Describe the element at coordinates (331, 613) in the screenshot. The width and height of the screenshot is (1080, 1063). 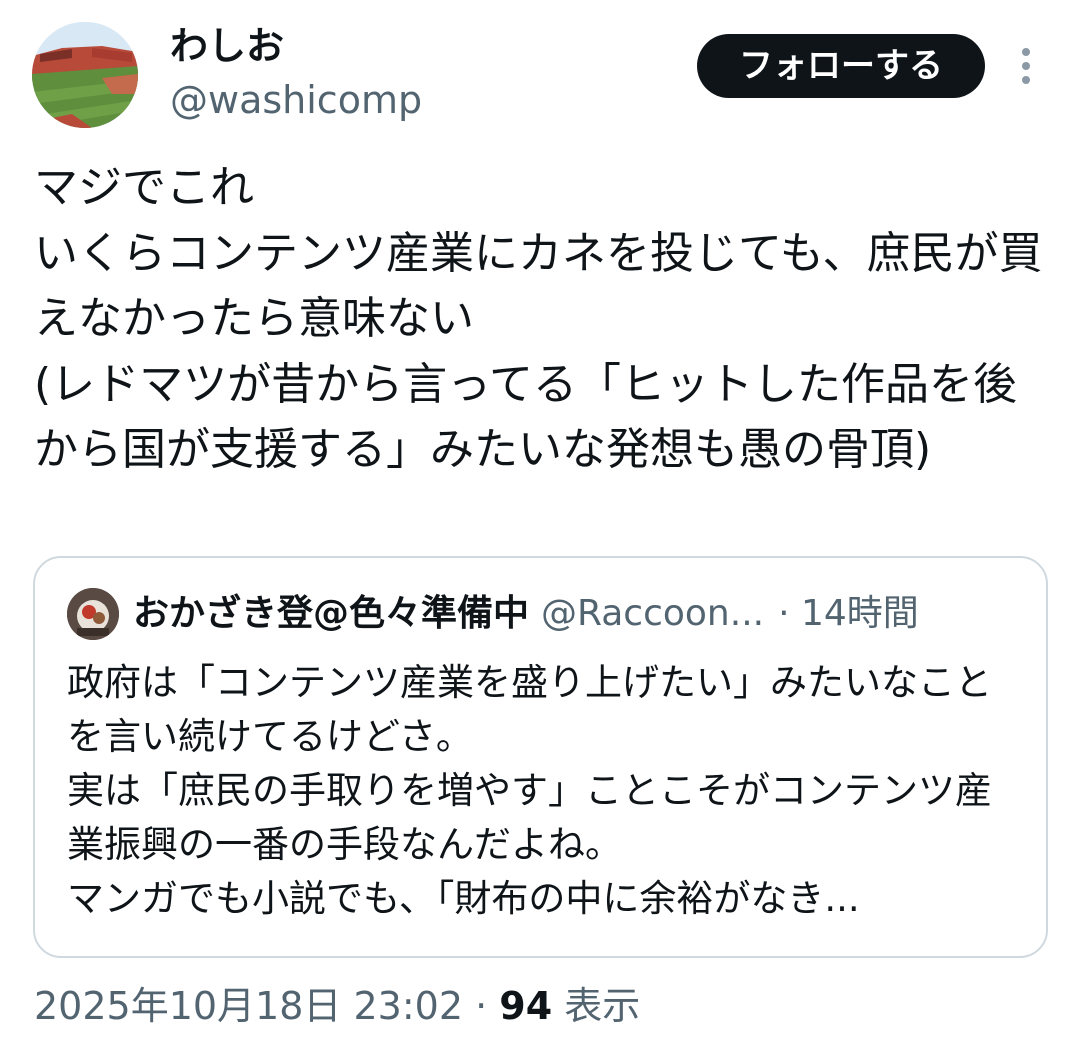
I see `quoted-author-name: おかざき登@色々準備中` at that location.